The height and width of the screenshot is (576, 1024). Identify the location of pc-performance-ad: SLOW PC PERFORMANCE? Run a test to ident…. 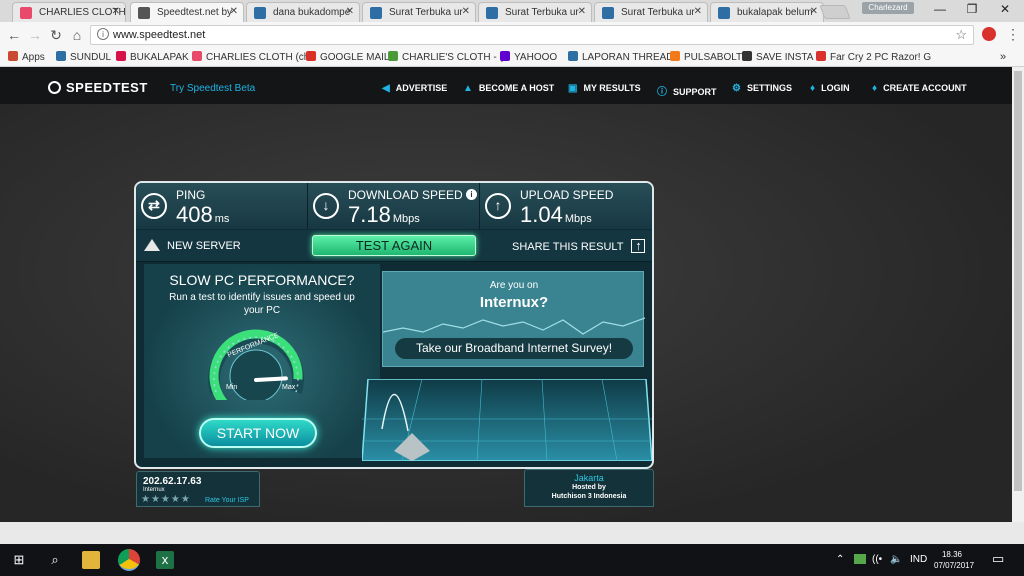
(262, 361).